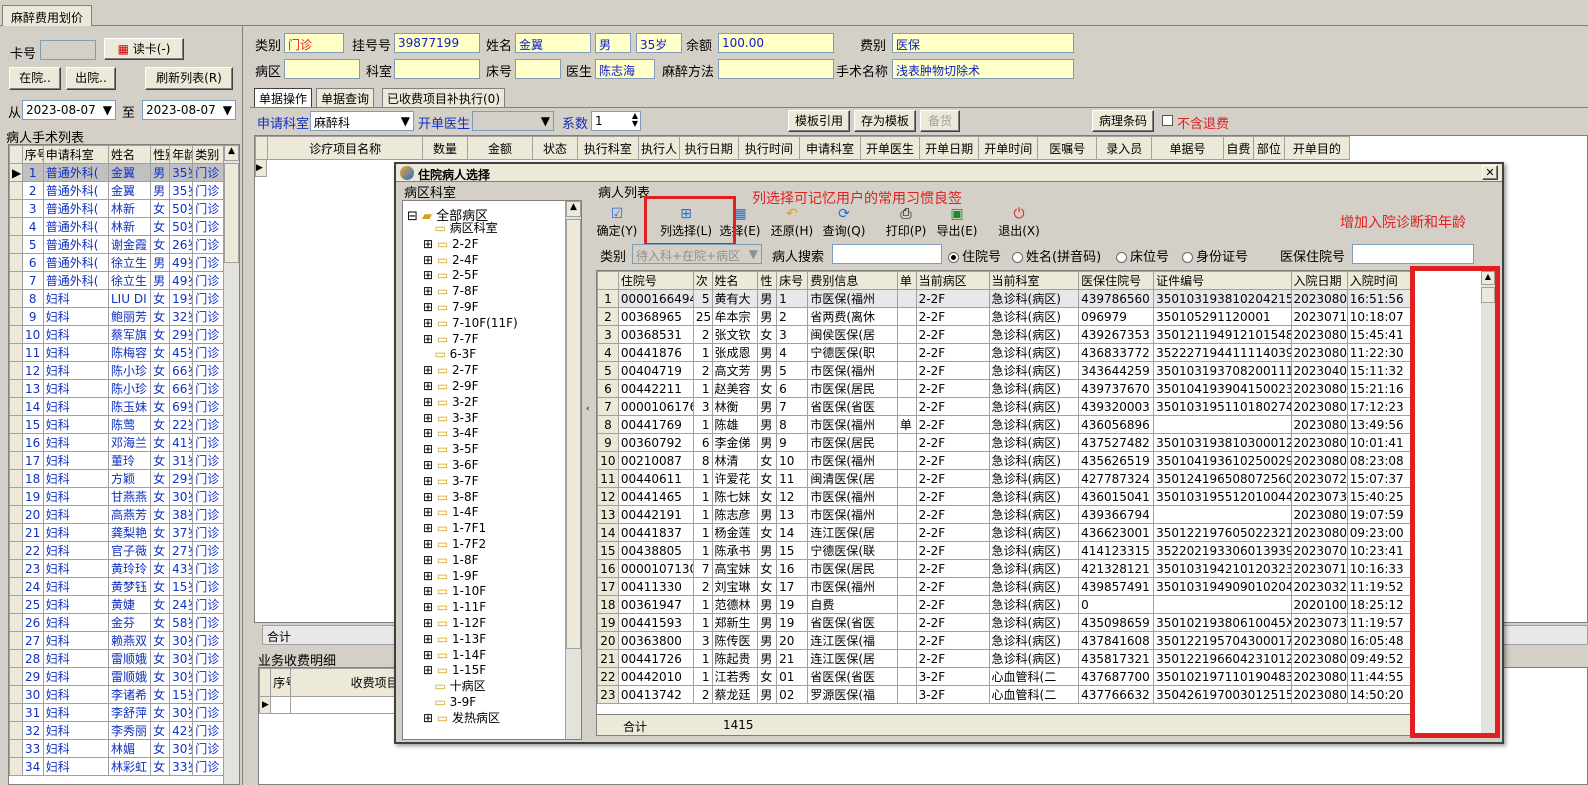  I want to click on save-template-button: 存为模板, so click(885, 121).